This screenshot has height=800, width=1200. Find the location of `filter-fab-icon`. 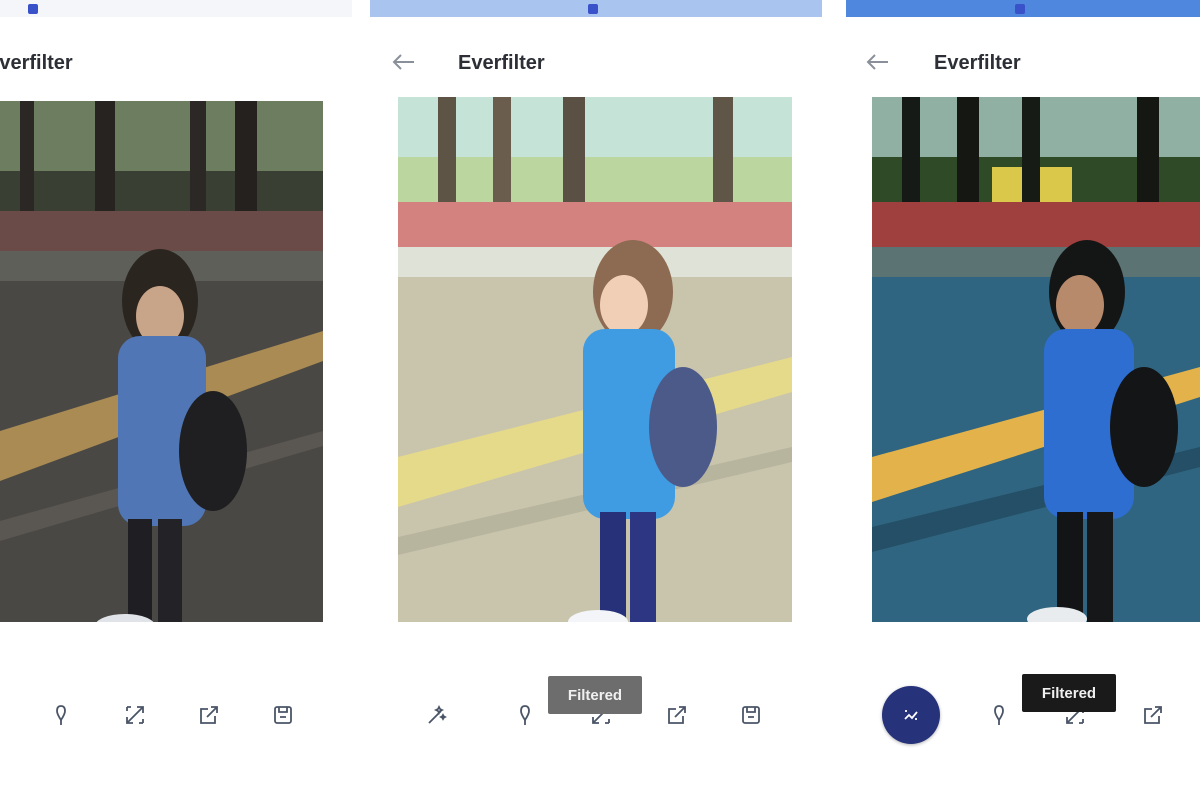

filter-fab-icon is located at coordinates (911, 715).